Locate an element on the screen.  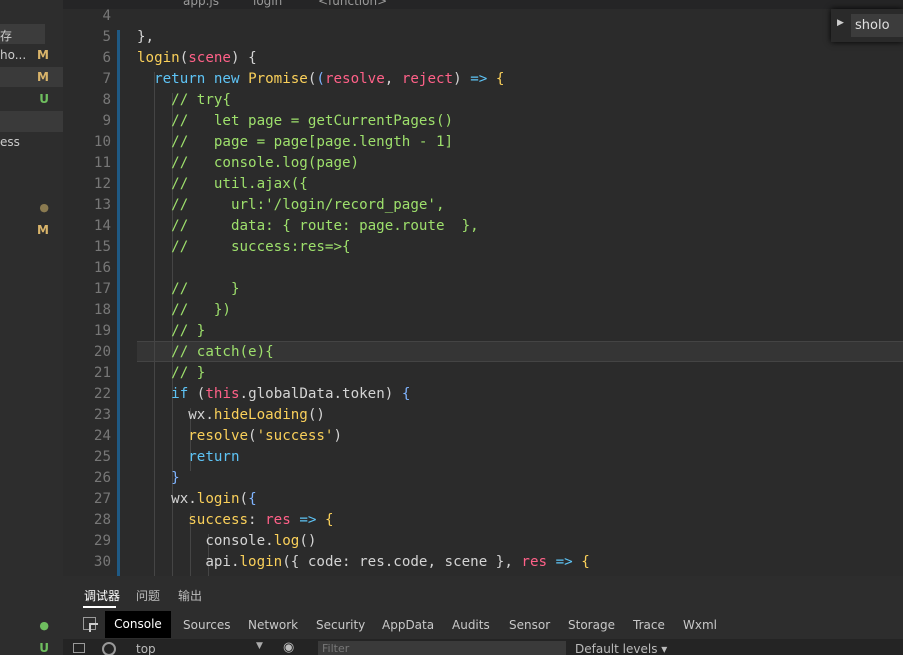
toggle-sidebar-icon is located at coordinates (79, 648).